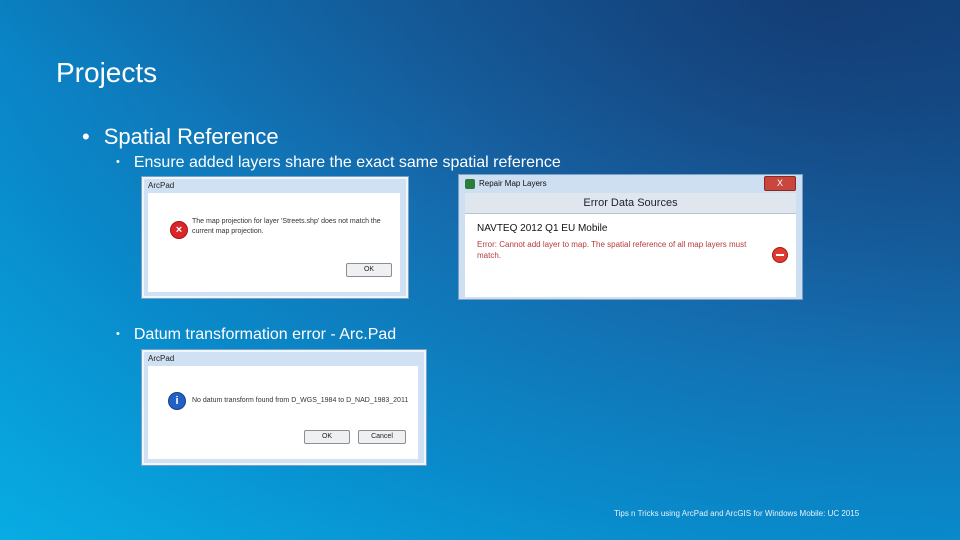  What do you see at coordinates (542, 228) in the screenshot?
I see `layer-name: NAVTEQ 2012 Q1 EU Mobile` at bounding box center [542, 228].